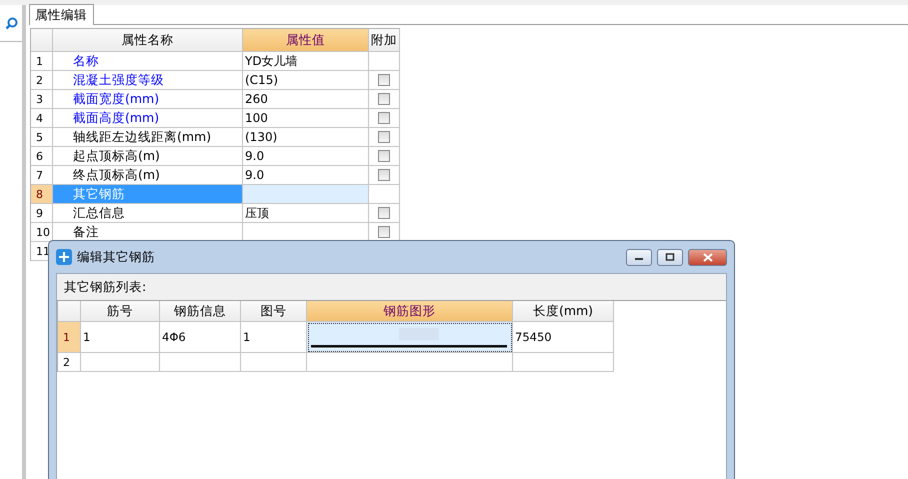 This screenshot has height=479, width=908. What do you see at coordinates (563, 337) in the screenshot?
I see `table-cell: 75450` at bounding box center [563, 337].